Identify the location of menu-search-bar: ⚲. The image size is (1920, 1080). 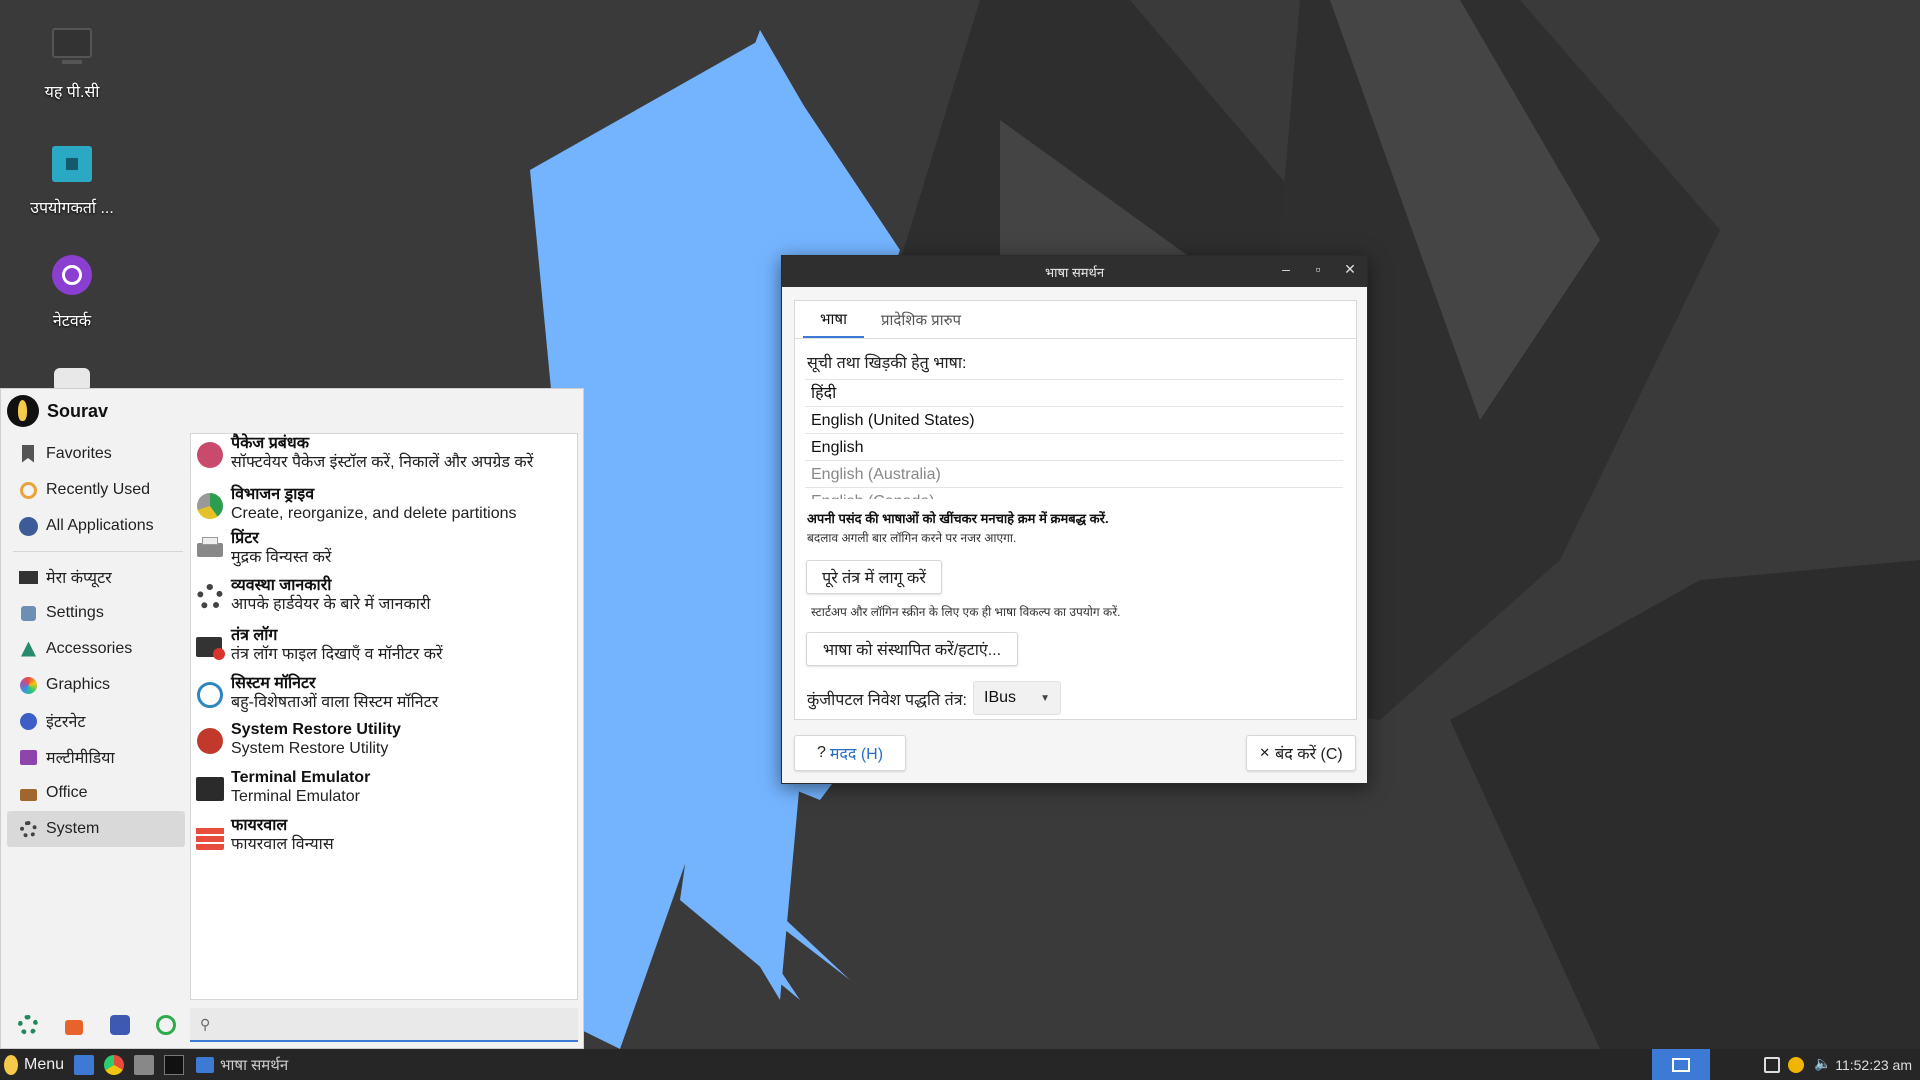
(384, 1025).